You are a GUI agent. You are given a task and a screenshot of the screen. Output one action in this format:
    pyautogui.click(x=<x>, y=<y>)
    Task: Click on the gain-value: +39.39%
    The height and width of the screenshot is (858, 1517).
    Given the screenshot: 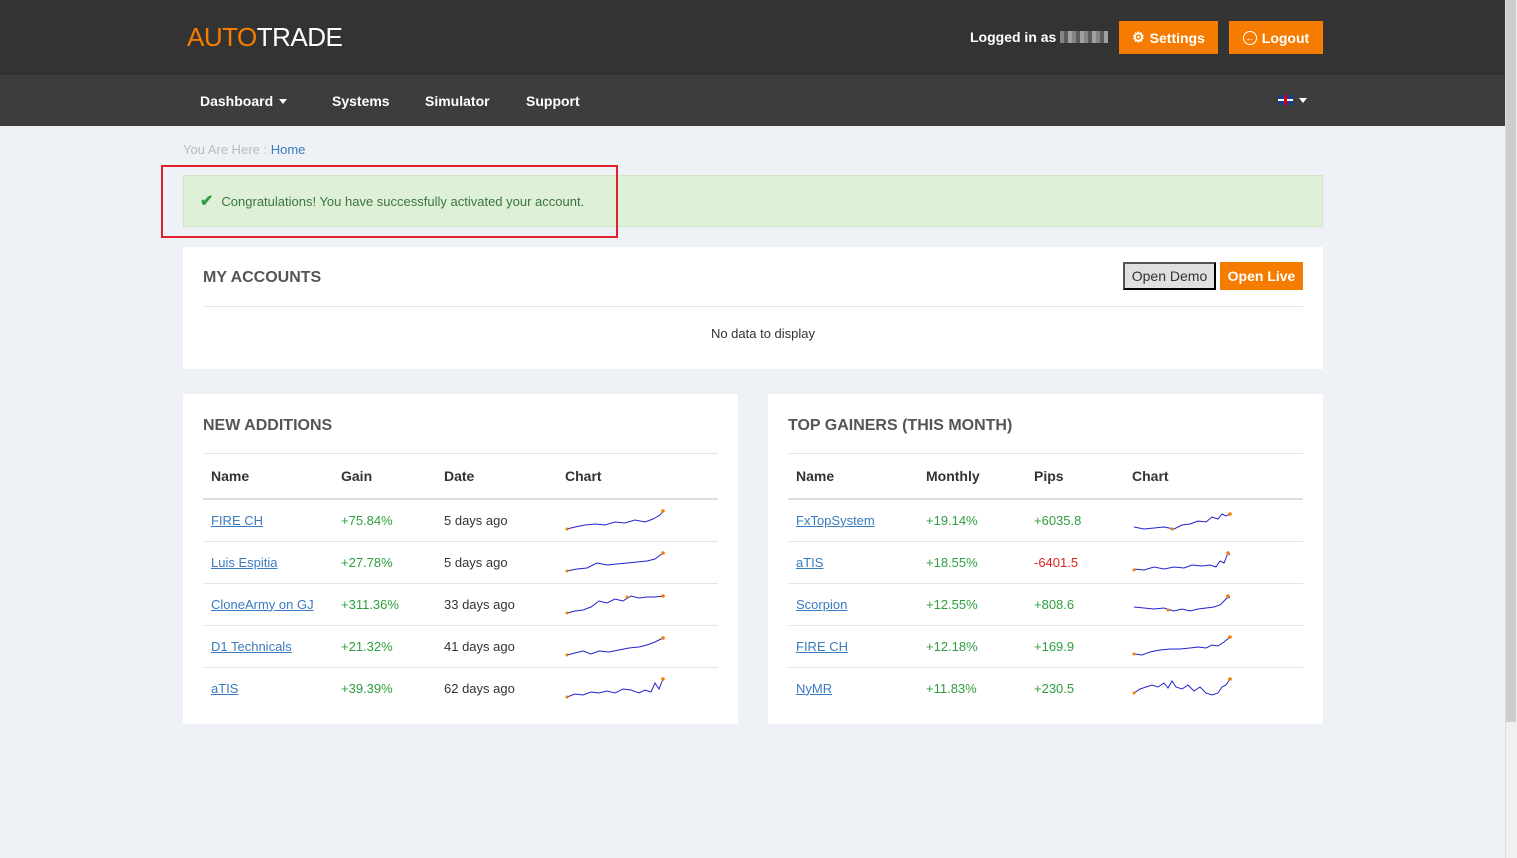 What is the action you would take?
    pyautogui.click(x=384, y=687)
    